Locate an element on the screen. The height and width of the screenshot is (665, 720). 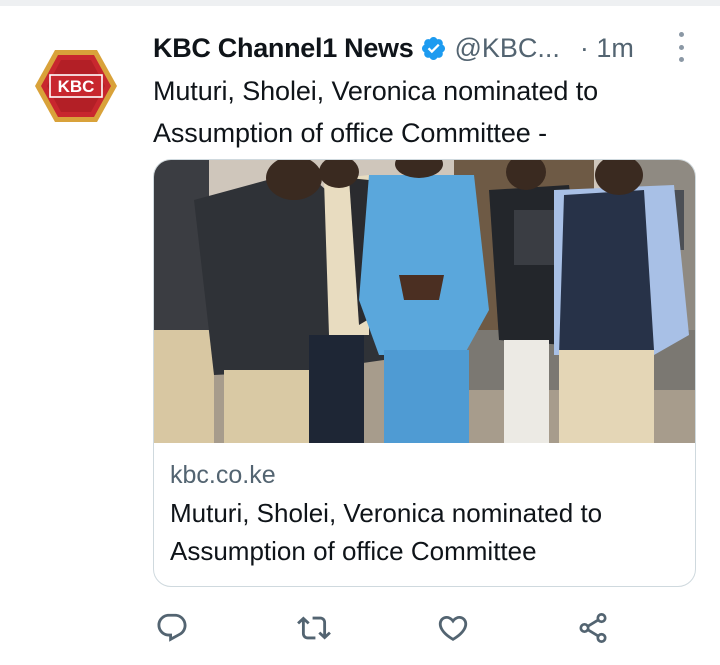
avatar: KBC is located at coordinates (76, 86).